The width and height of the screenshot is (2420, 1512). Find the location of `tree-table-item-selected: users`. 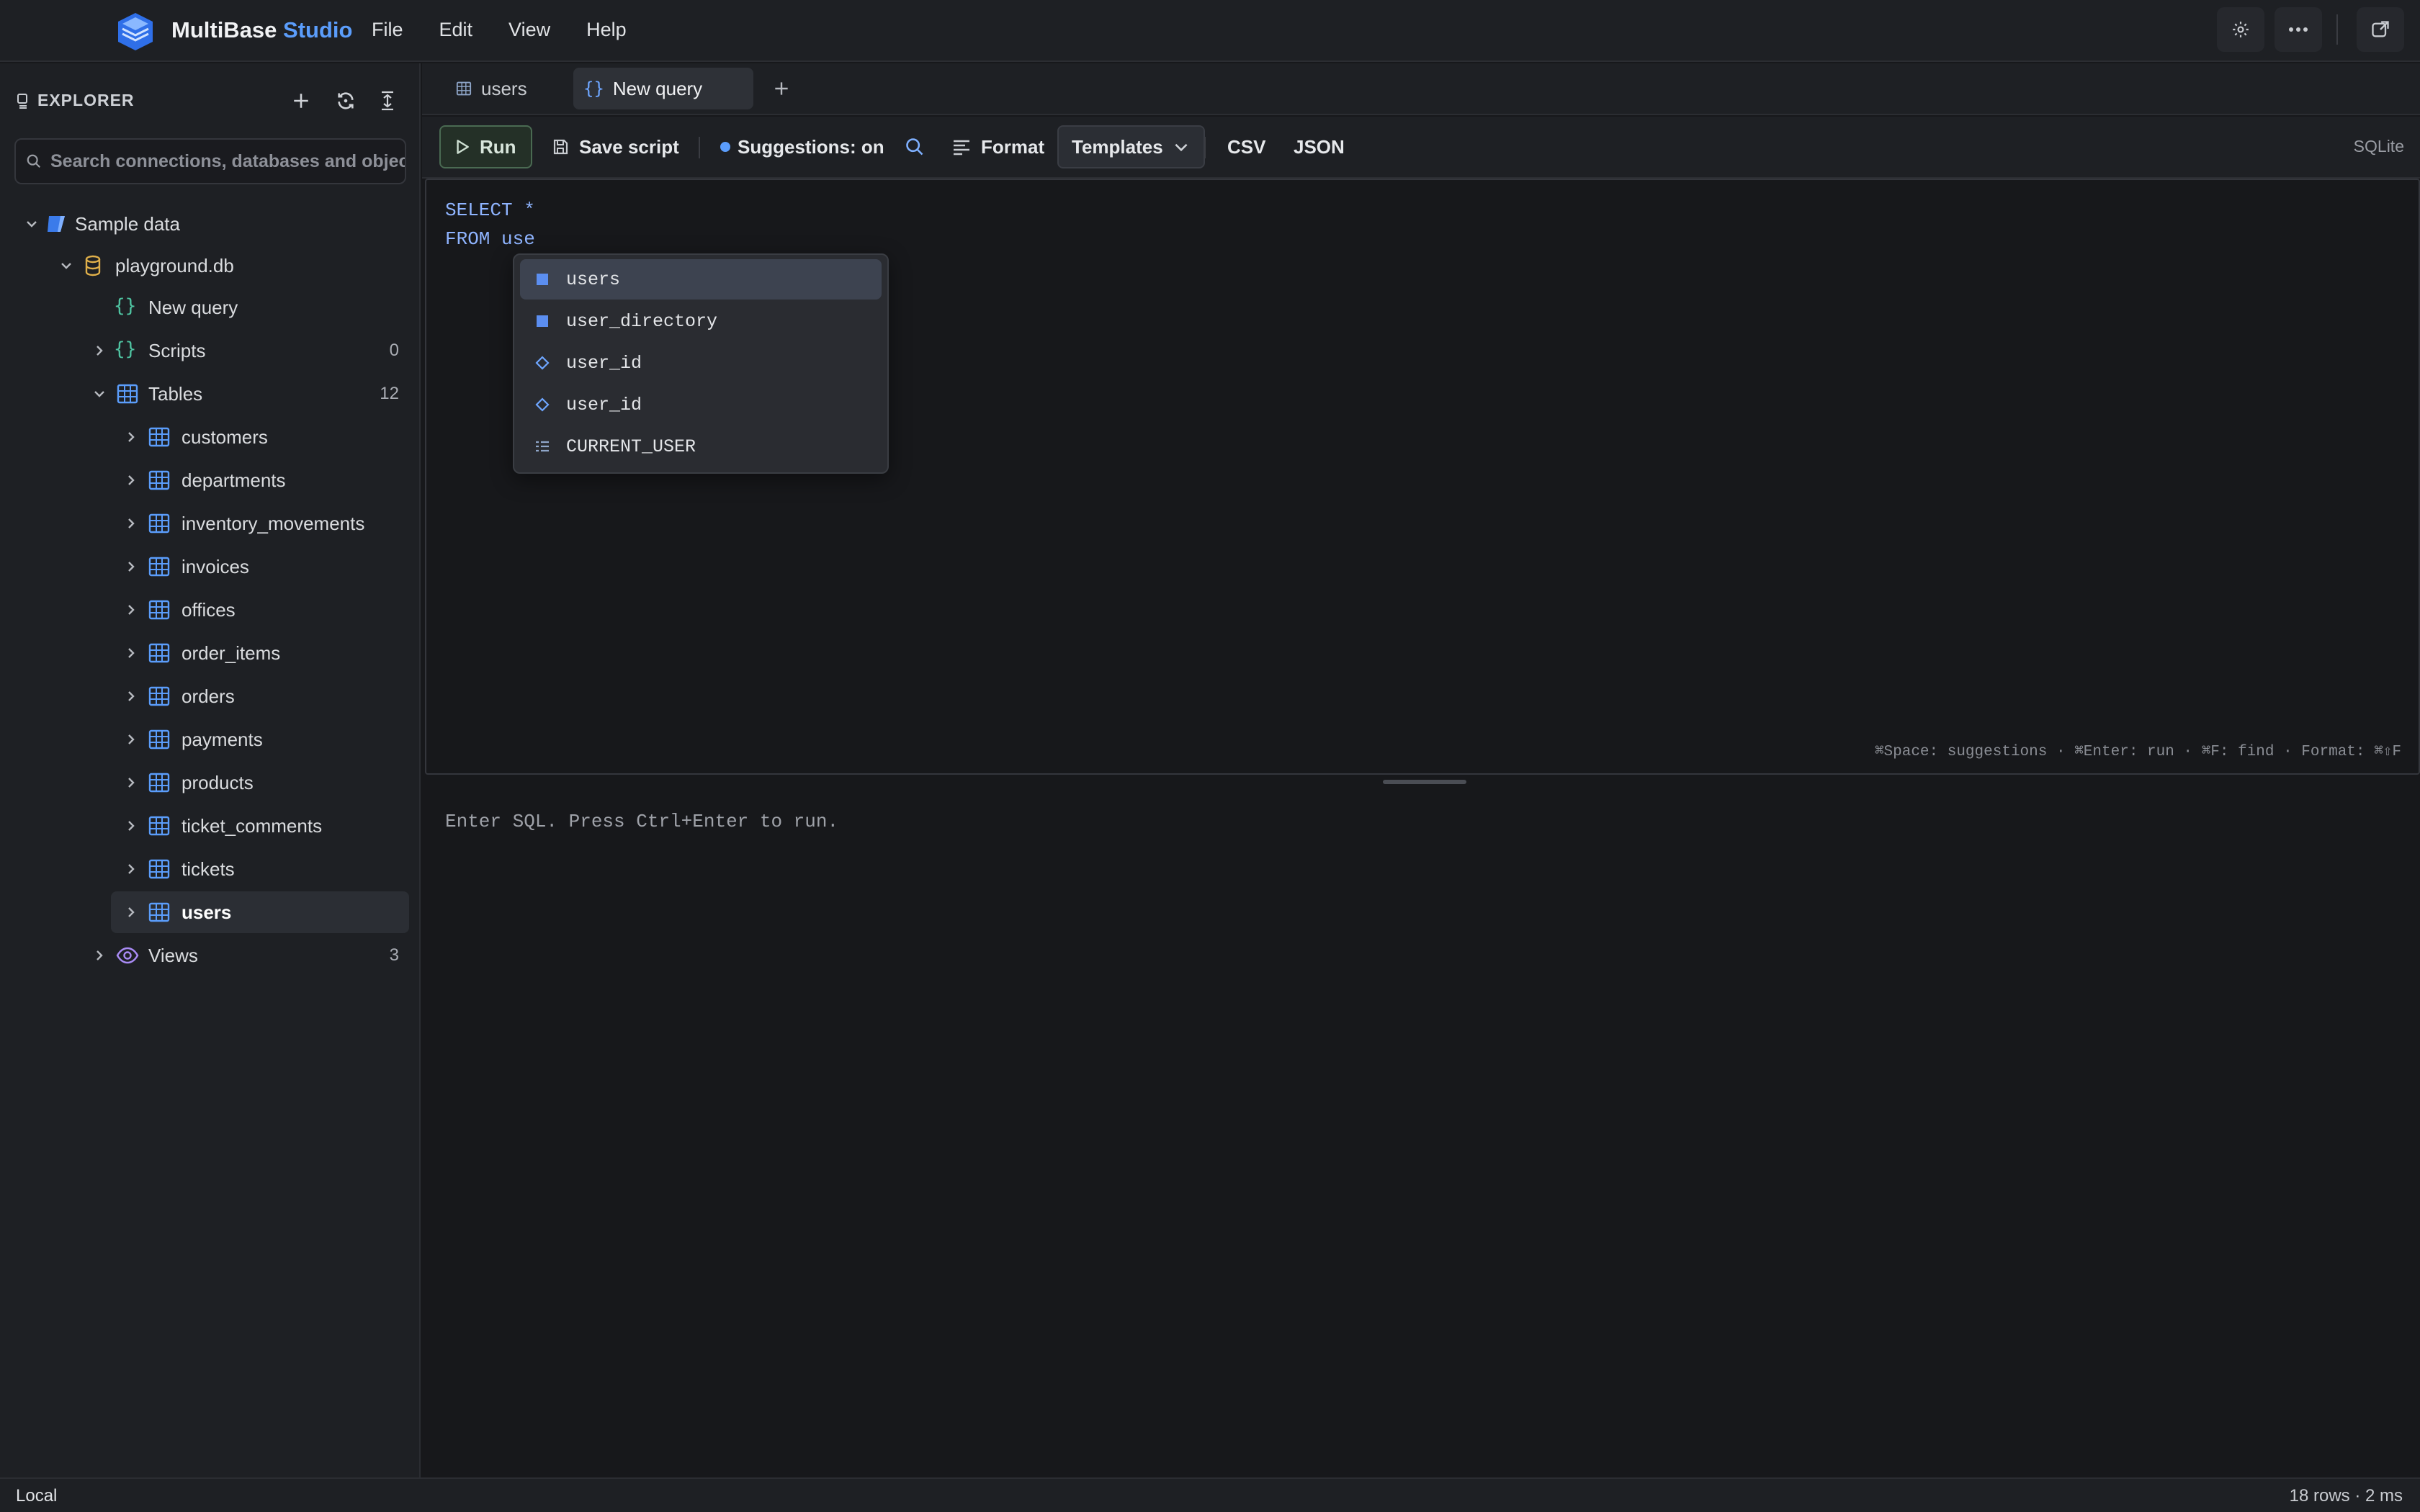

tree-table-item-selected: users is located at coordinates (210, 912).